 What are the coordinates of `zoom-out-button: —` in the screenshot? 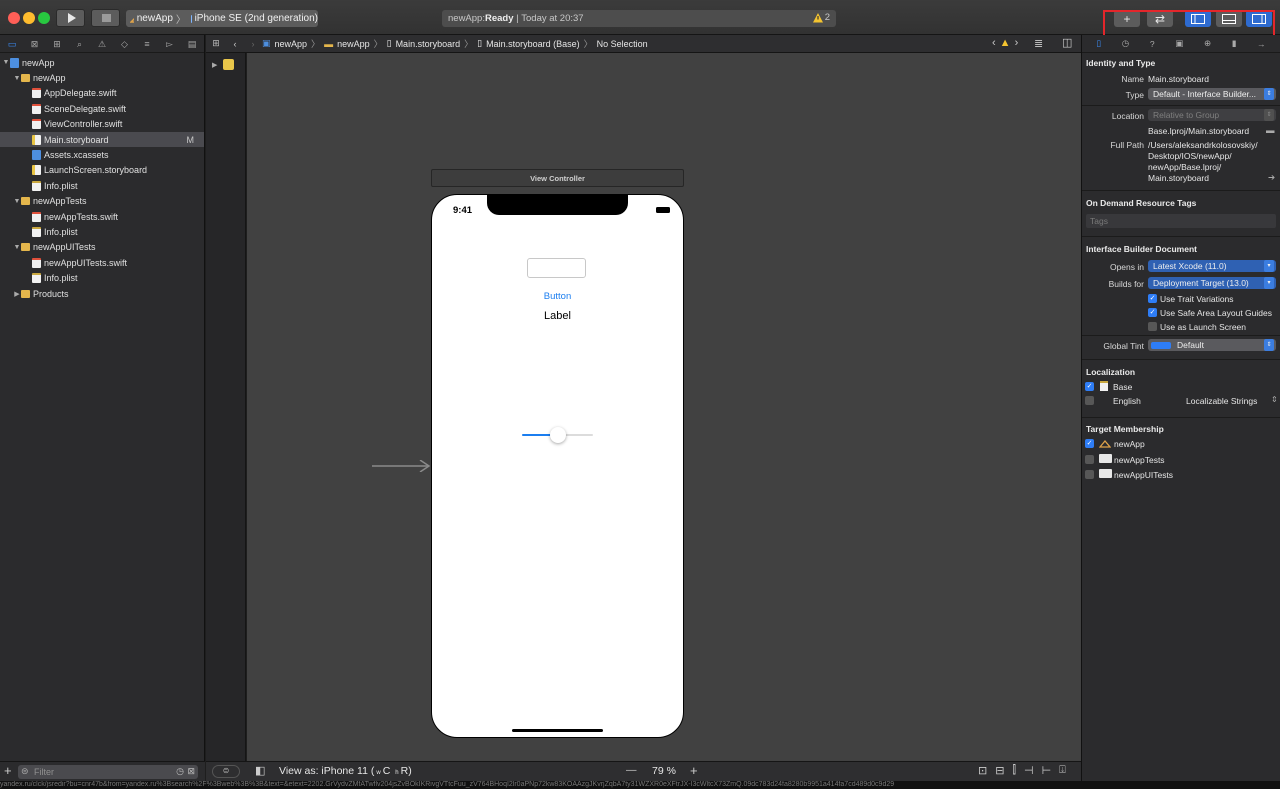 It's located at (631, 770).